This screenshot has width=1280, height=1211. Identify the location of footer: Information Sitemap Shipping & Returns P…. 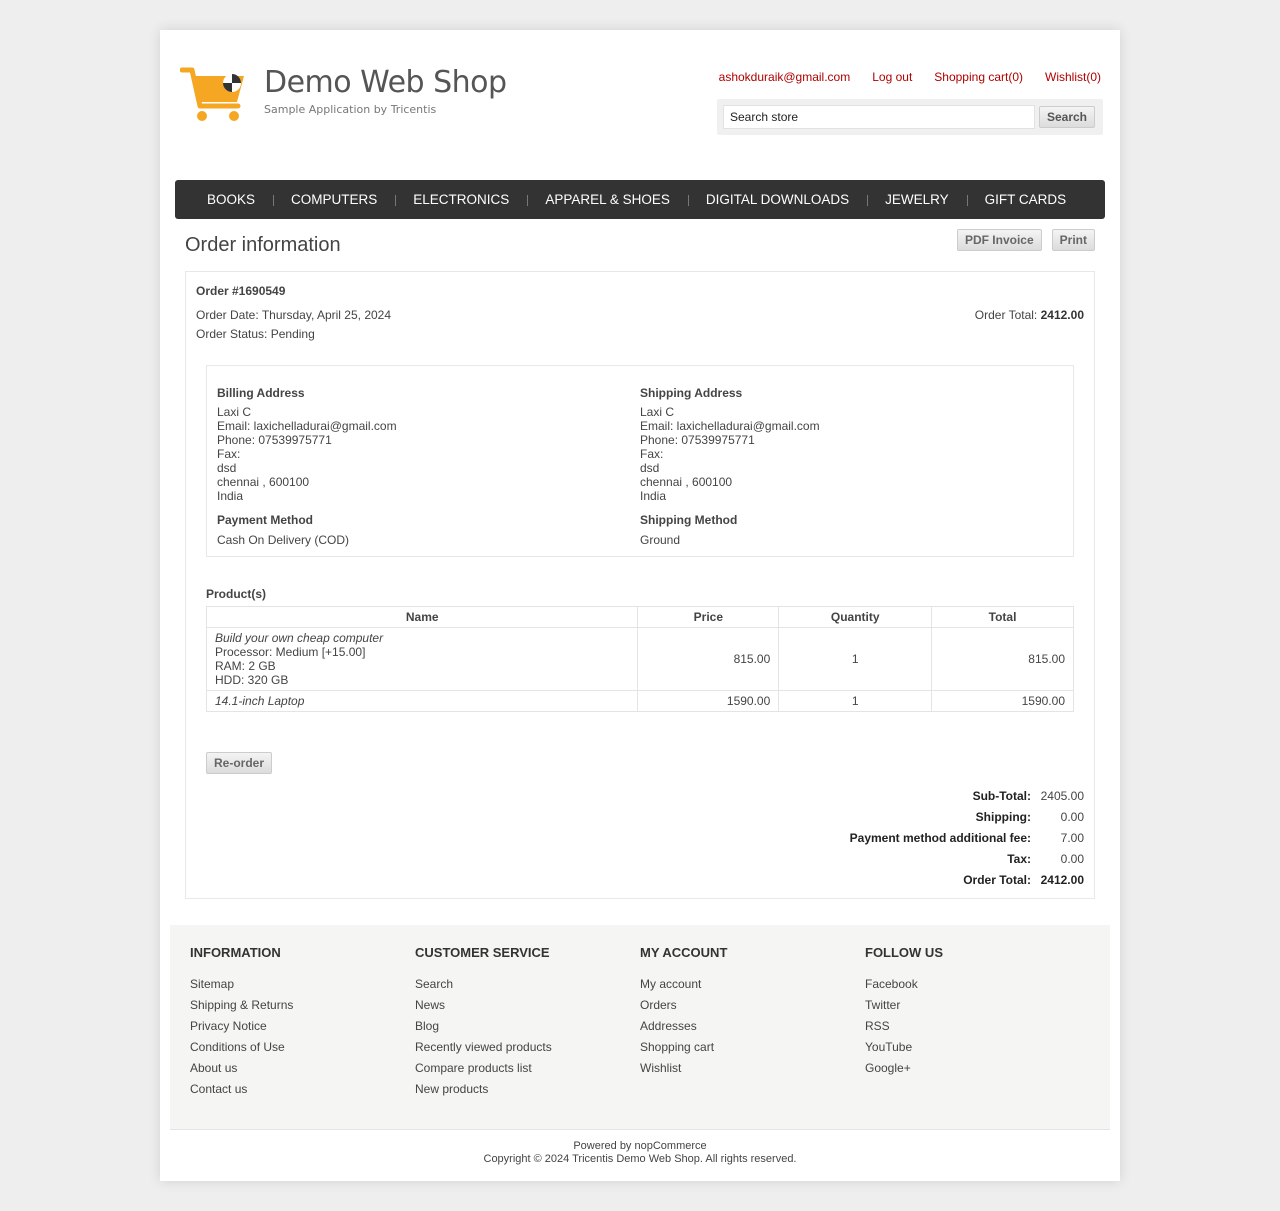
(640, 1027).